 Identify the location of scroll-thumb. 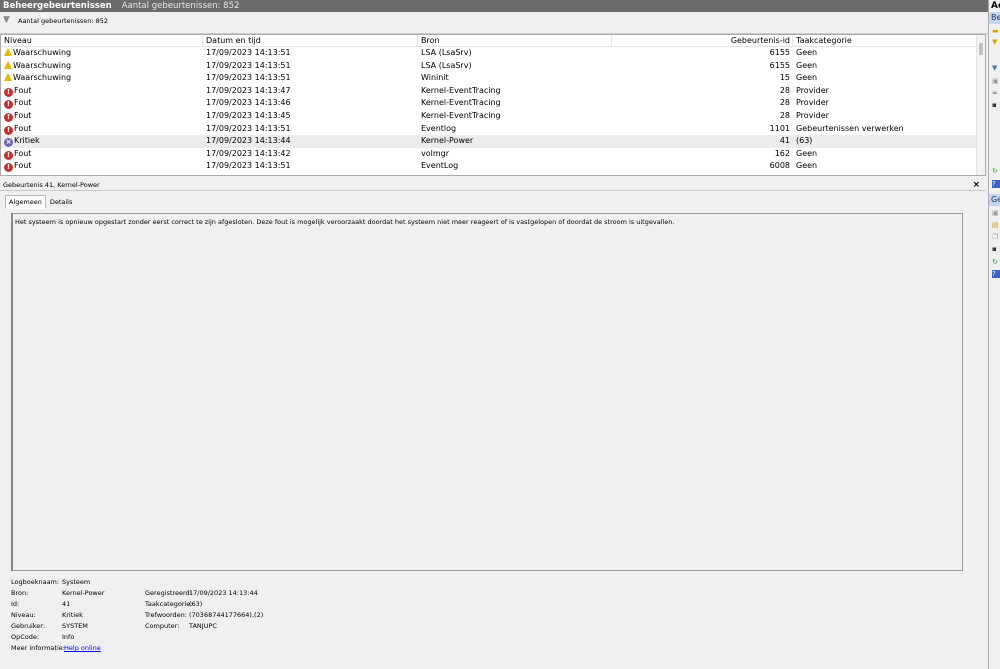
(981, 49).